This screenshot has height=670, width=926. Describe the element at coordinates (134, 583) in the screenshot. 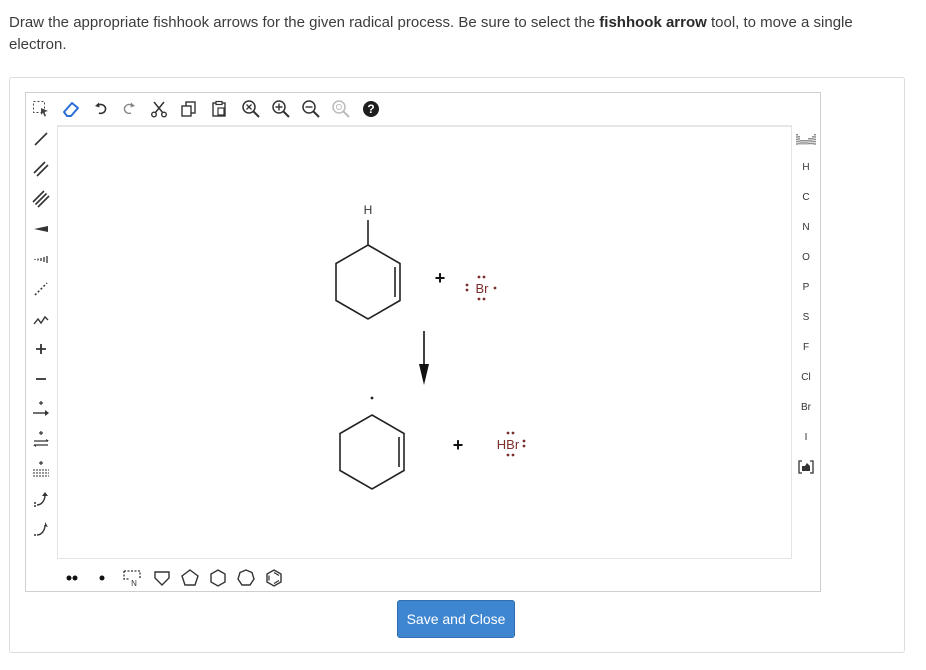

I see `svg-text: N` at that location.